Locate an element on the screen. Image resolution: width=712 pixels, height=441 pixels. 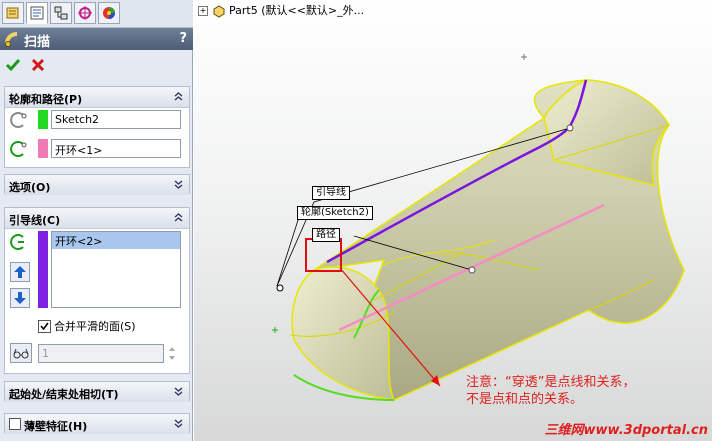
profile-callout-leader is located at coordinates (288, 251).